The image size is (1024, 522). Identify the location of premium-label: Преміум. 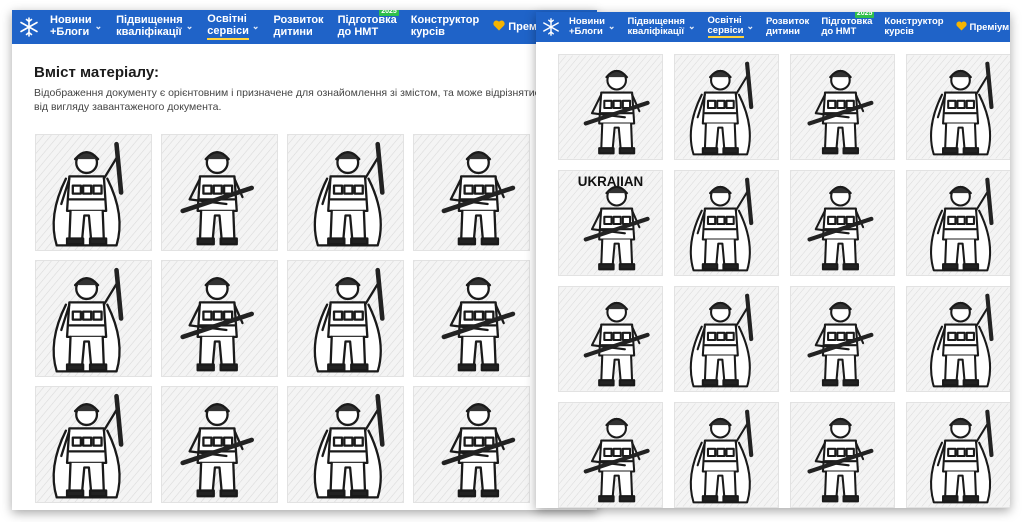
(989, 27).